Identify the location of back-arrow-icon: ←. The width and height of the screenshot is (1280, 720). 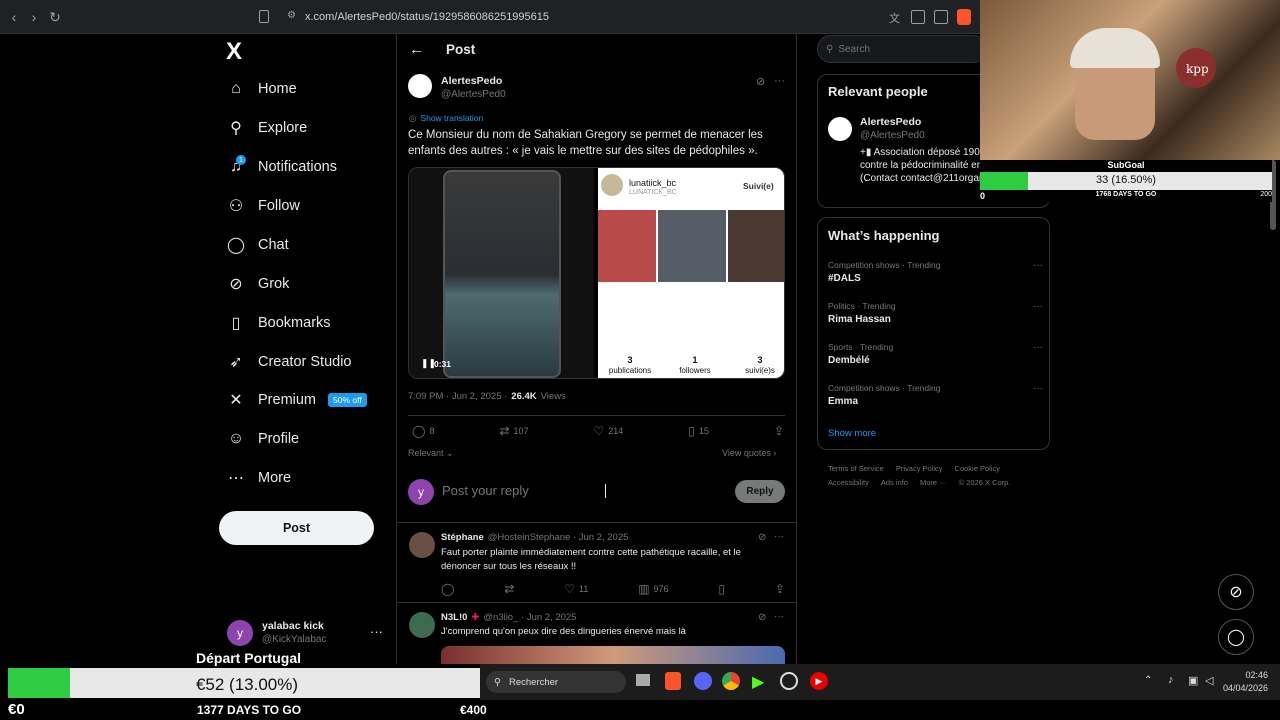
(416, 49).